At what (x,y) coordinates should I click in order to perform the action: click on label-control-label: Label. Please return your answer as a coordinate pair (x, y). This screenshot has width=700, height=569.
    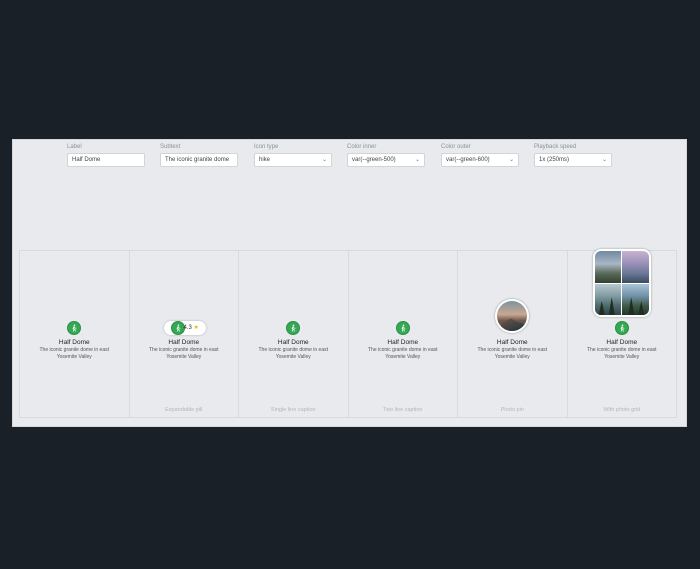
    Looking at the image, I should click on (74, 147).